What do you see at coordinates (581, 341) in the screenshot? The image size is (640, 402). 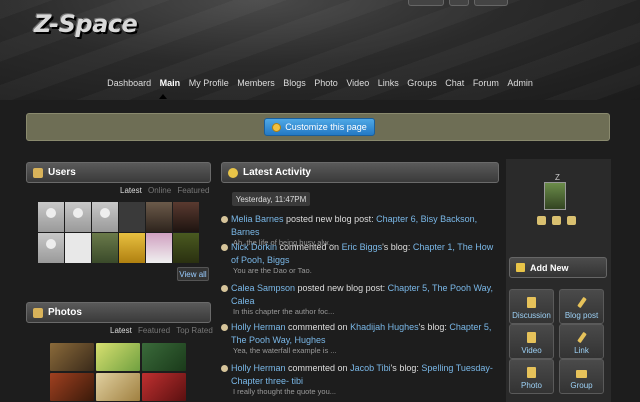 I see `add-link-button: Link` at bounding box center [581, 341].